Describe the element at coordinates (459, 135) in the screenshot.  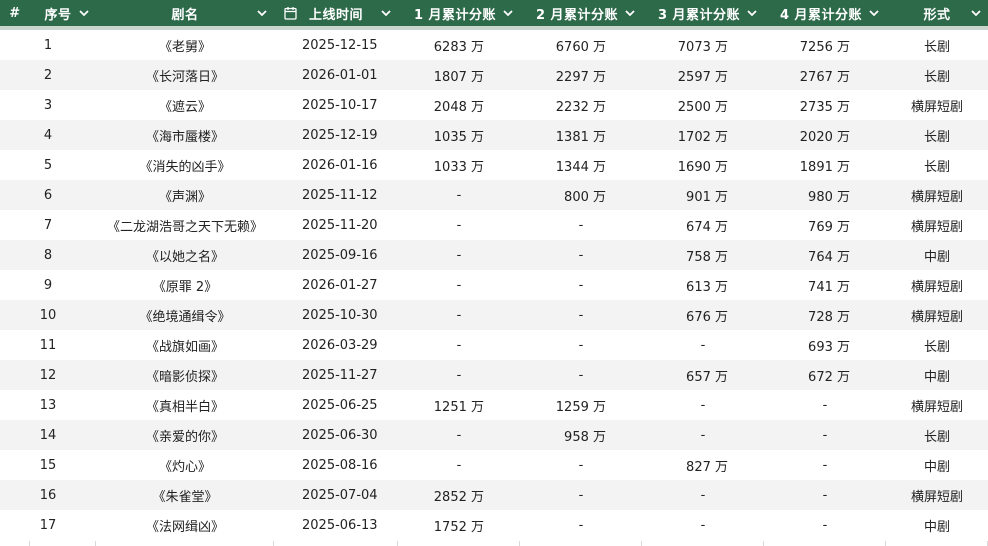
I see `cell-m1: 1035 万` at that location.